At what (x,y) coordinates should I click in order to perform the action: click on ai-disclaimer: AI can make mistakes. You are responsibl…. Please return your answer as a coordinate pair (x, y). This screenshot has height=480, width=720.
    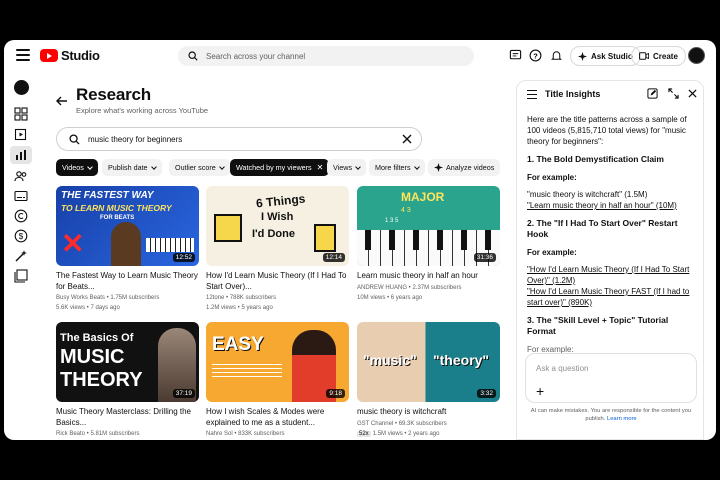
    Looking at the image, I should click on (611, 415).